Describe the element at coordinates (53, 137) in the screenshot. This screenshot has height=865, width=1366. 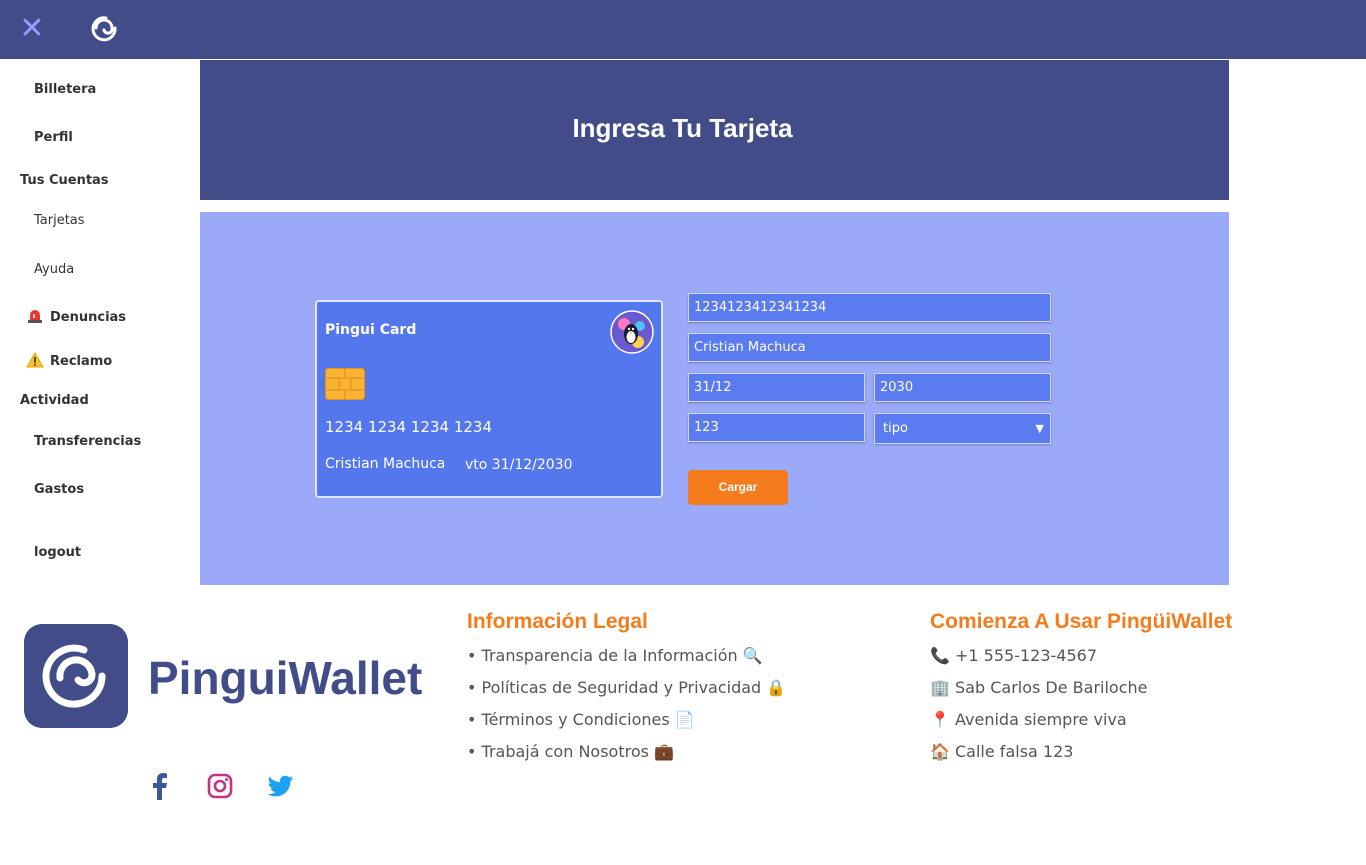
I see `sidebar-item-perfil: Perfil` at that location.